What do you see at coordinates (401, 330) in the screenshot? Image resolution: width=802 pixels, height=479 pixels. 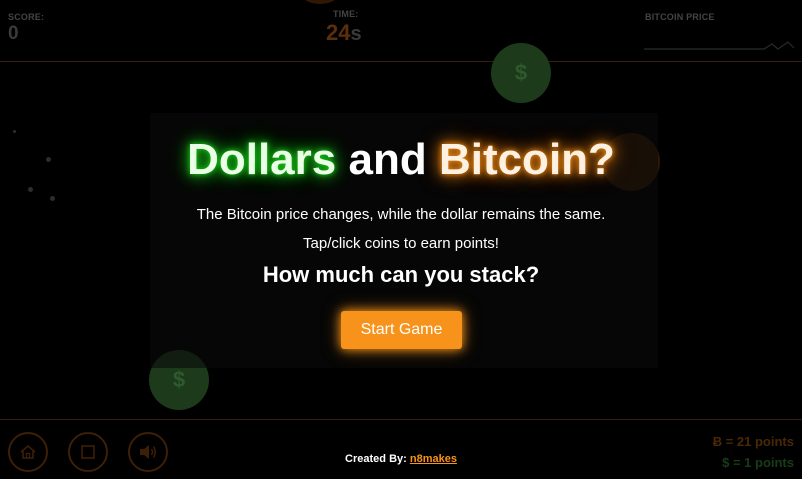 I see `start-game-button: Start Game` at bounding box center [401, 330].